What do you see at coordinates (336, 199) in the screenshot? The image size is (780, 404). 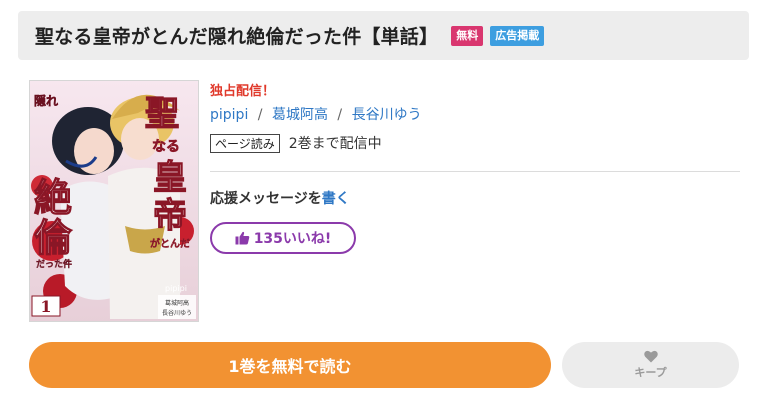 I see `write-support-message-link: 書く` at bounding box center [336, 199].